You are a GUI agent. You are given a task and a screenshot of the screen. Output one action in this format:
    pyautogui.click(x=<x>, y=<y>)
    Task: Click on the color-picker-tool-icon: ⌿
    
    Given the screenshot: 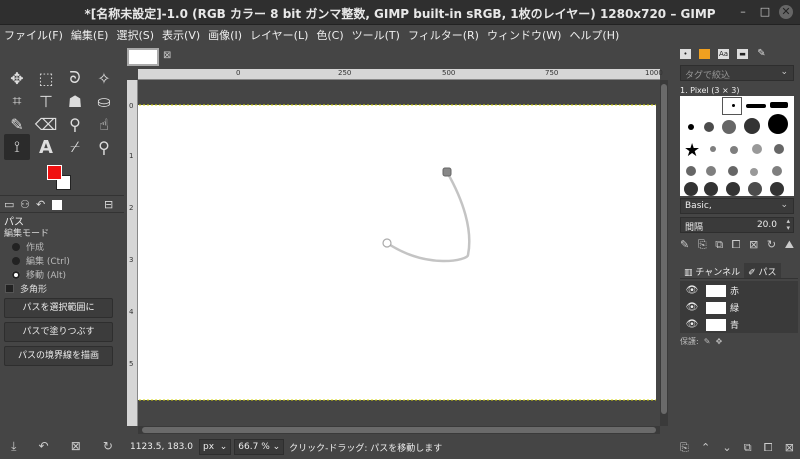 What is the action you would take?
    pyautogui.click(x=75, y=147)
    